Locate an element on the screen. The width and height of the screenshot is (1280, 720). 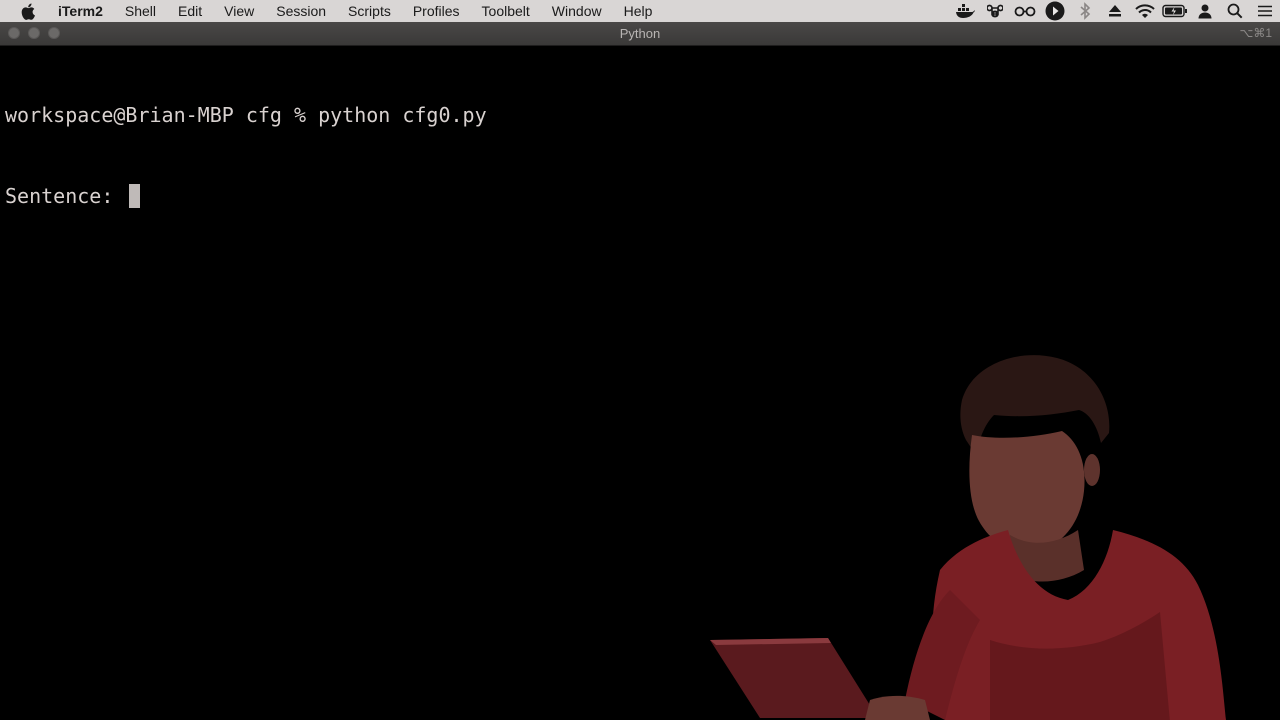
menu-scripts: Scripts is located at coordinates (369, 11).